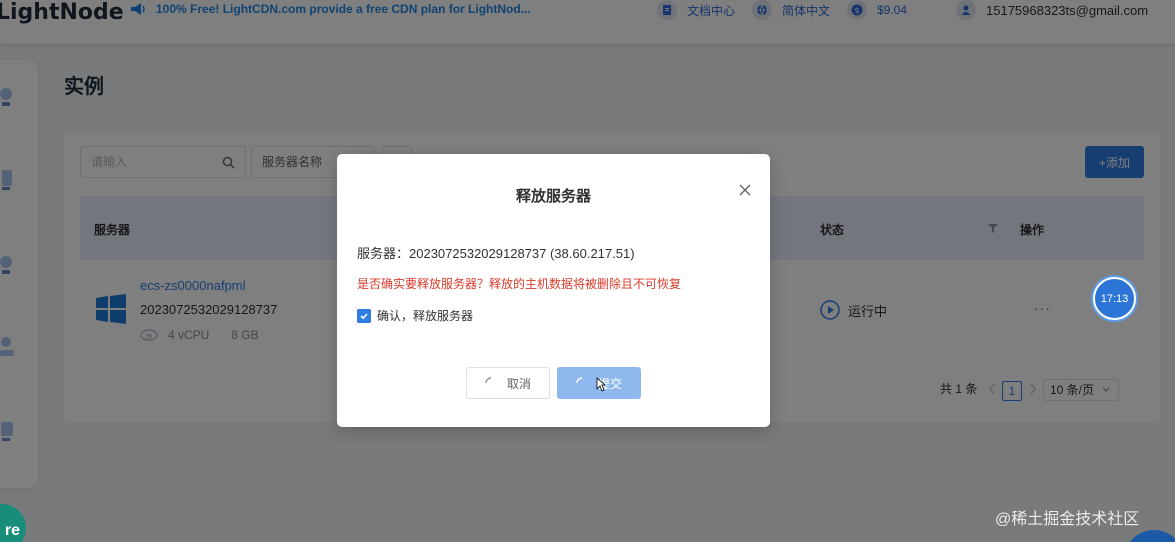  I want to click on check-icon, so click(364, 315).